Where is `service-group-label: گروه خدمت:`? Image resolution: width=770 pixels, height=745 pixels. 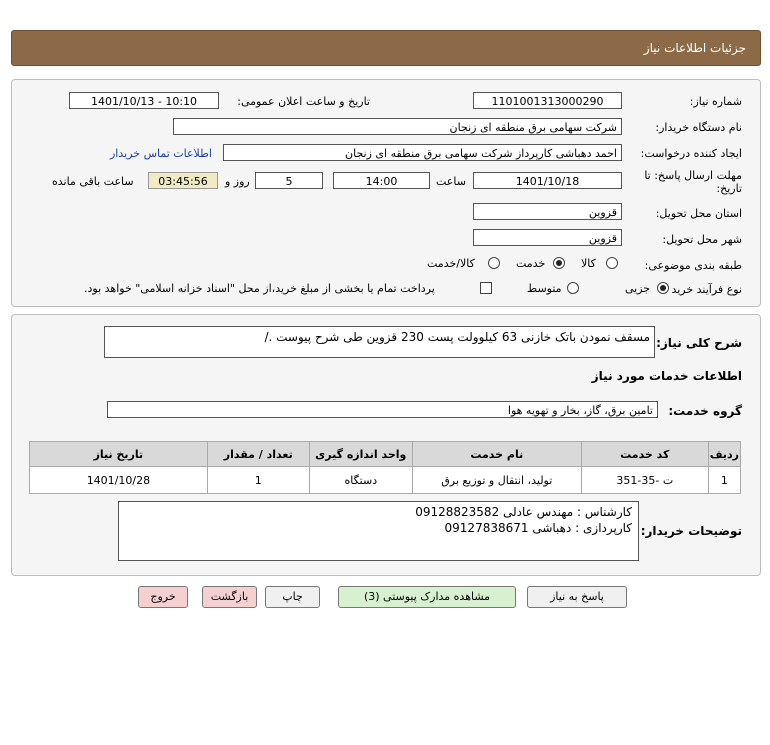 service-group-label: گروه خدمت: is located at coordinates (705, 411).